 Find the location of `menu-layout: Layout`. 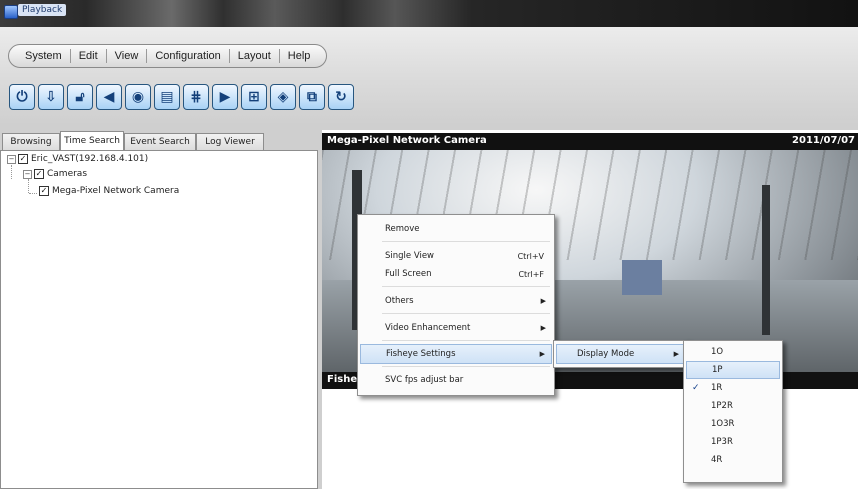

menu-layout: Layout is located at coordinates (255, 56).